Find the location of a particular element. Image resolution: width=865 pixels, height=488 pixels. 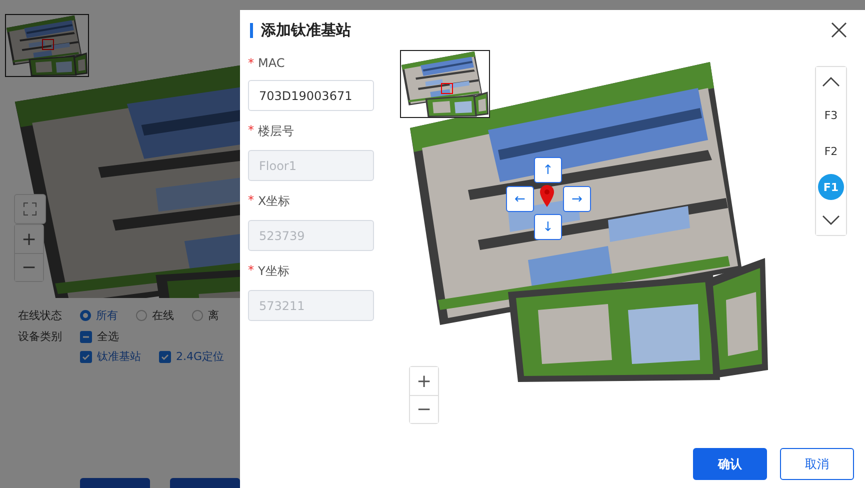

arrow-button: → is located at coordinates (577, 199).